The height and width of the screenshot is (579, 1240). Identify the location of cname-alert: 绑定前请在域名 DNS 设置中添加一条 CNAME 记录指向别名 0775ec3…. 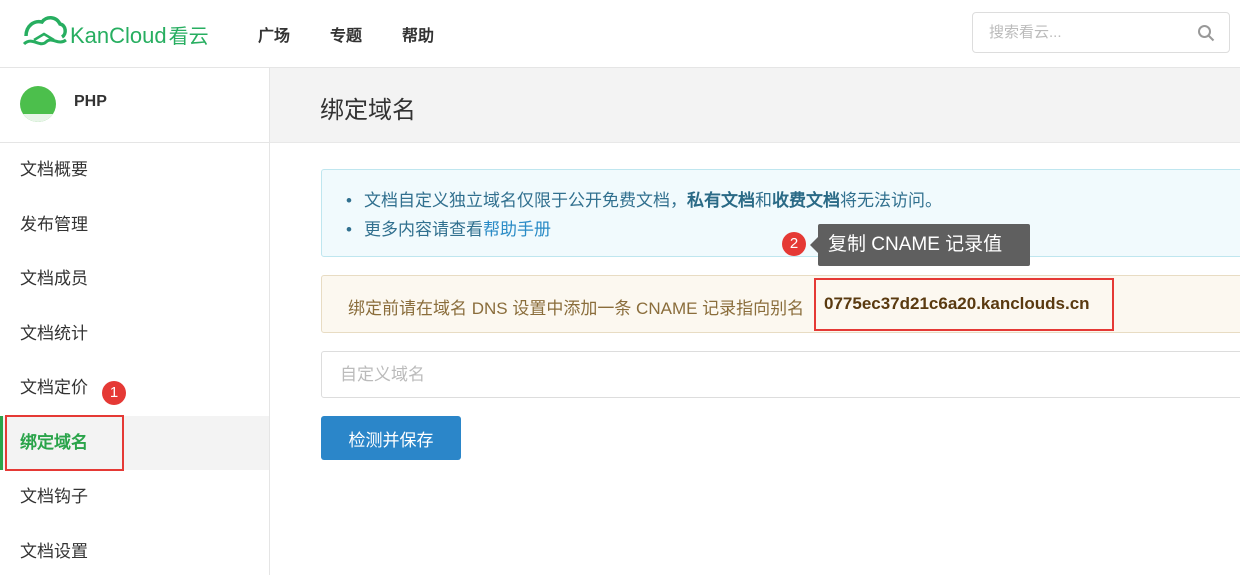
(780, 304).